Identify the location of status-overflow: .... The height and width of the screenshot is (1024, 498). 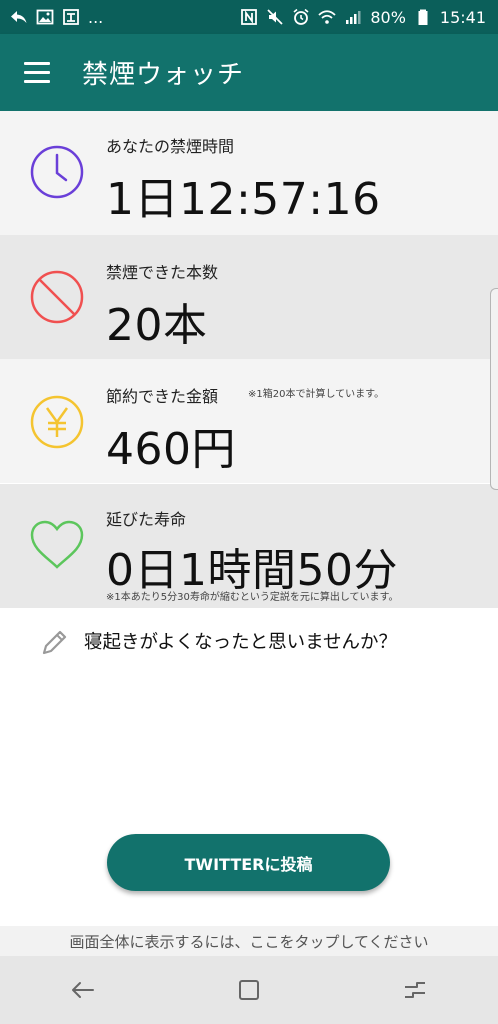
(96, 17).